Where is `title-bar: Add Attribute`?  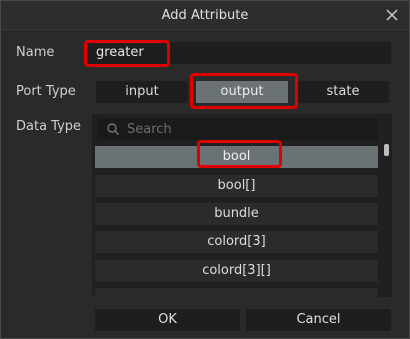
title-bar: Add Attribute is located at coordinates (205, 15).